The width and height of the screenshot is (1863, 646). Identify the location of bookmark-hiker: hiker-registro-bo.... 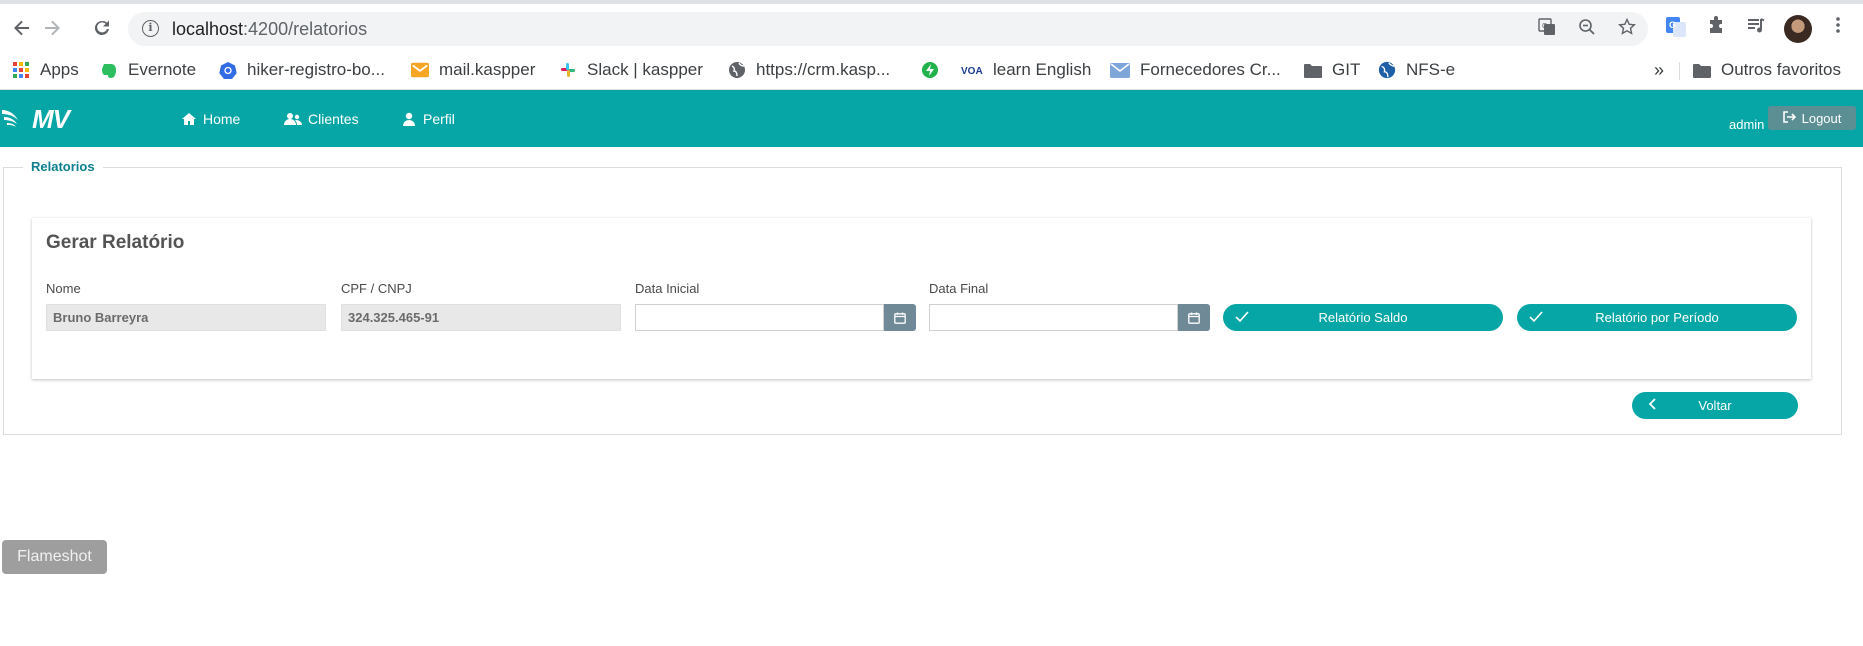
(302, 70).